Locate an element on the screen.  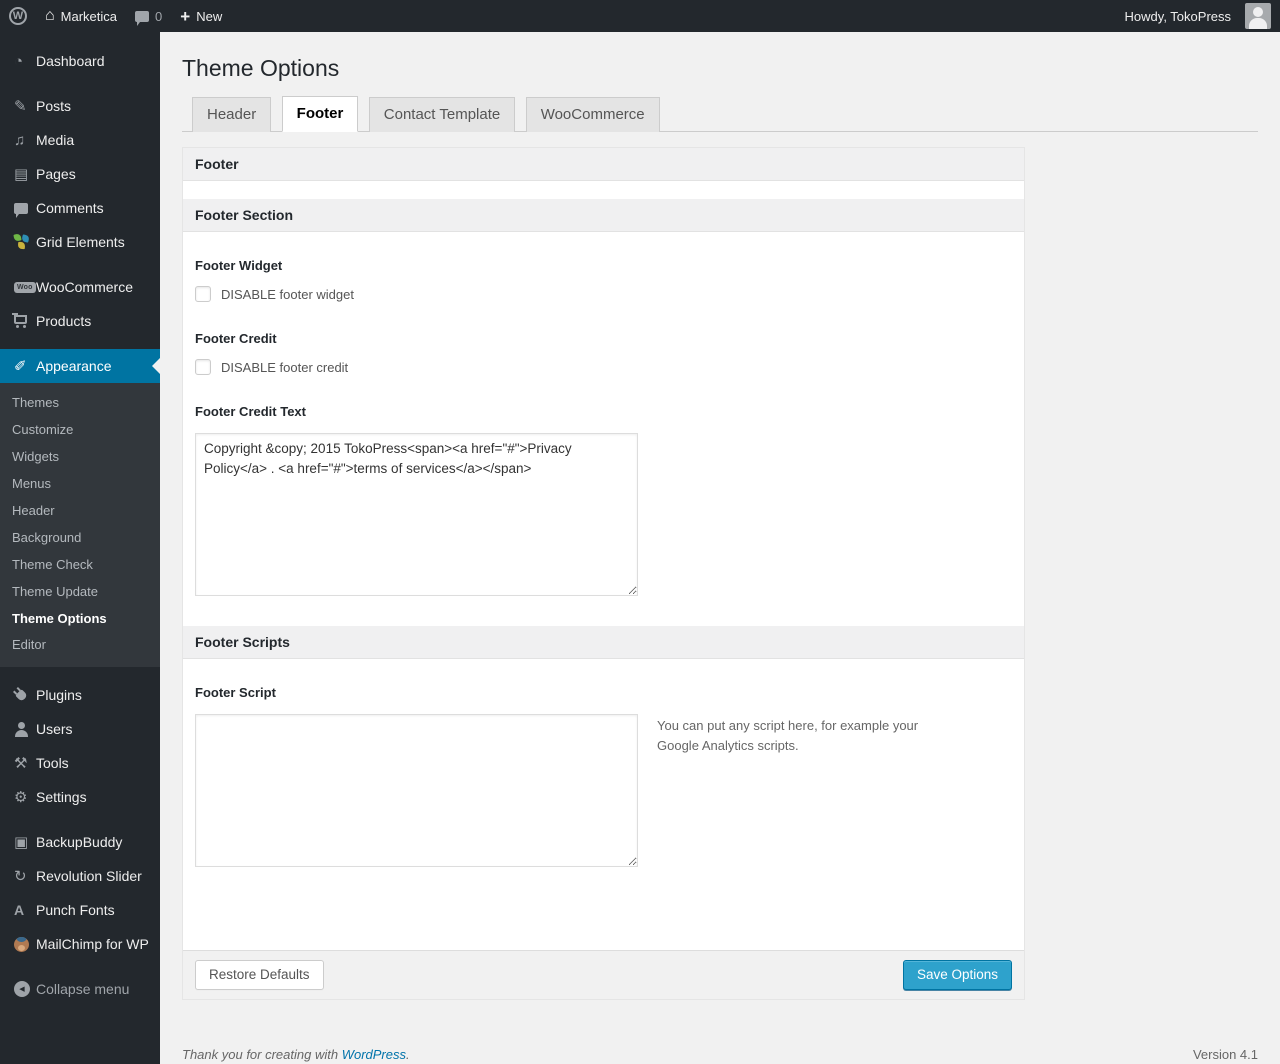
wordpress-link: WordPress is located at coordinates (374, 1054).